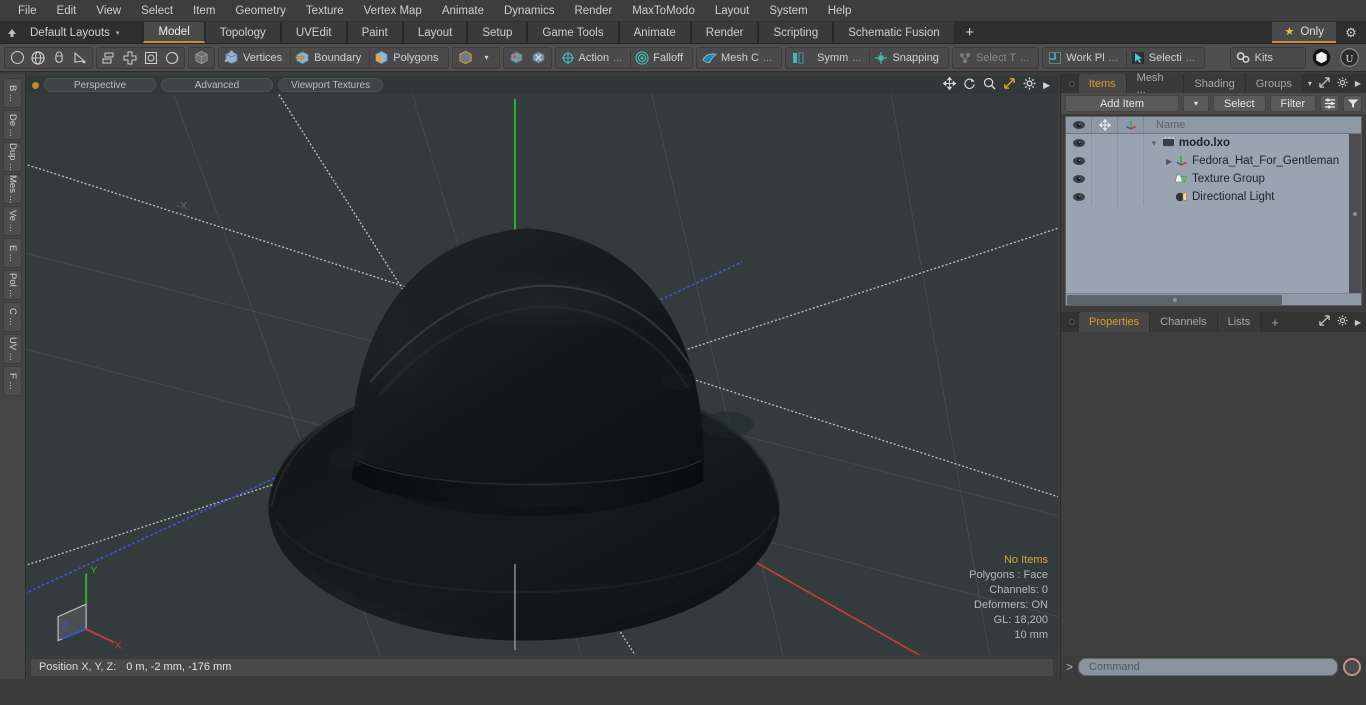  Describe the element at coordinates (538, 58) in the screenshot. I see `world-pivot-icon` at that location.